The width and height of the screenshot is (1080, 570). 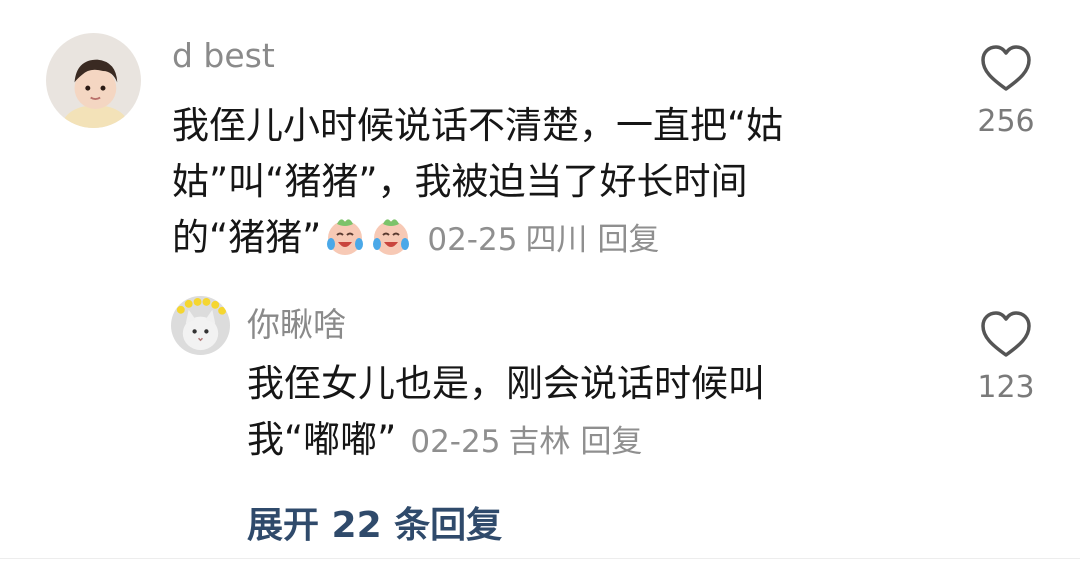 I want to click on child-avatar-image, so click(x=93, y=80).